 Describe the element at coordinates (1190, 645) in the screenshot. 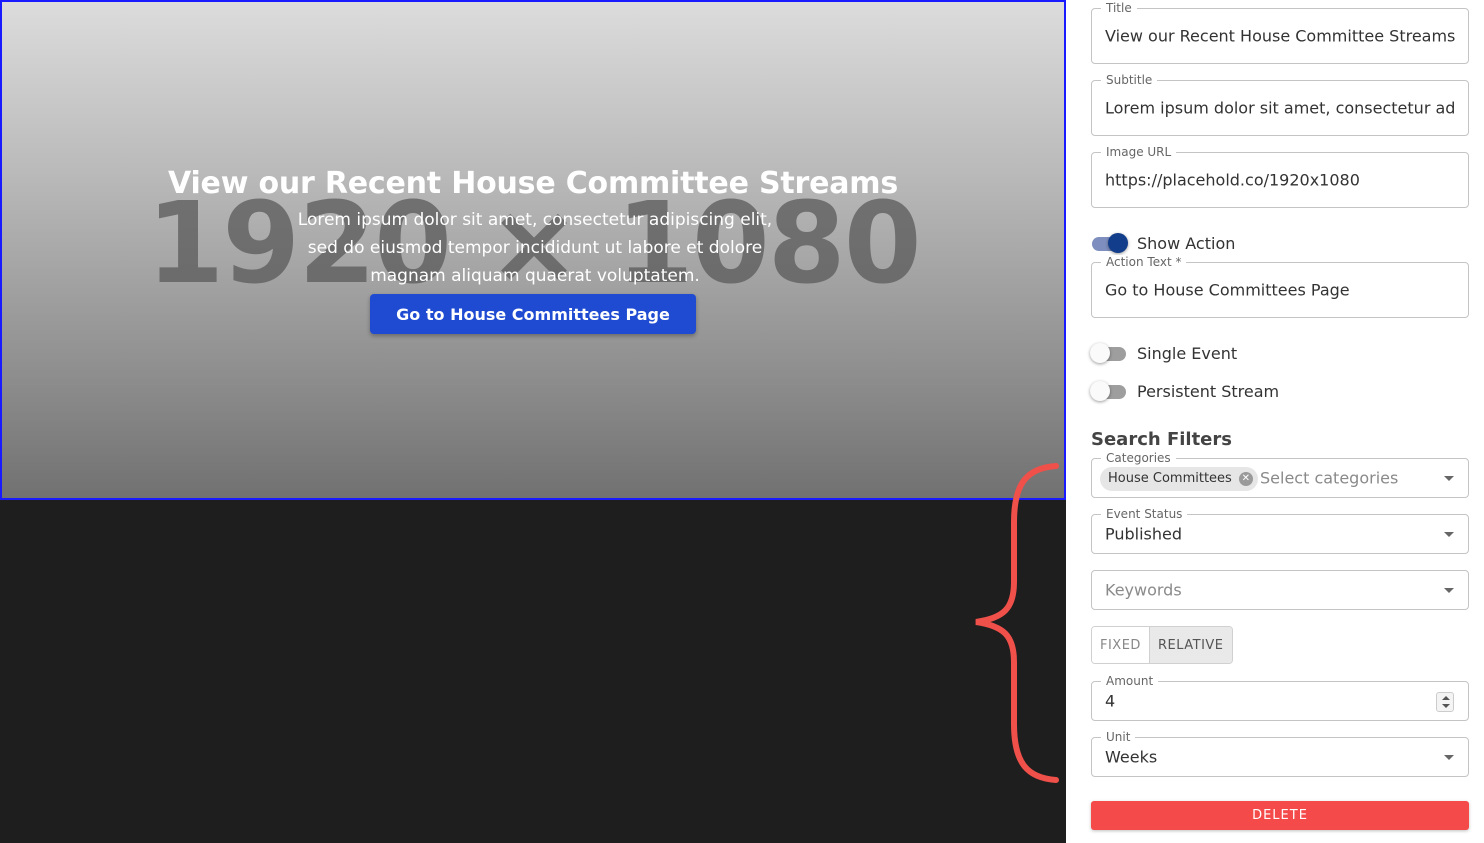

I see `relative-mode-button: RELATIVE` at that location.